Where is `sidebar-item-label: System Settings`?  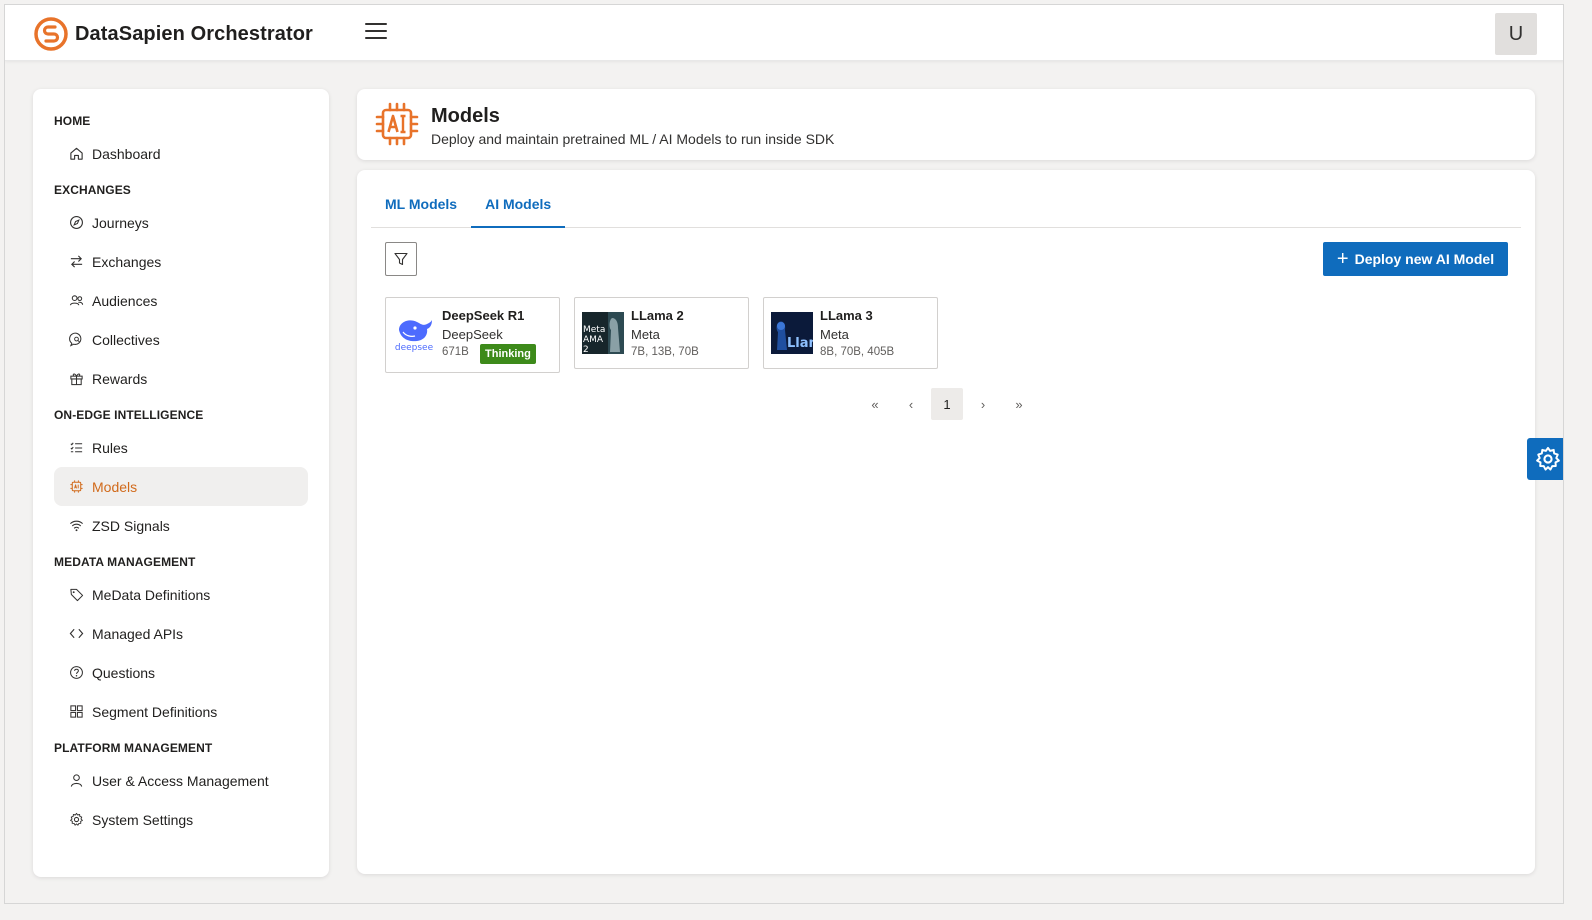 sidebar-item-label: System Settings is located at coordinates (143, 819).